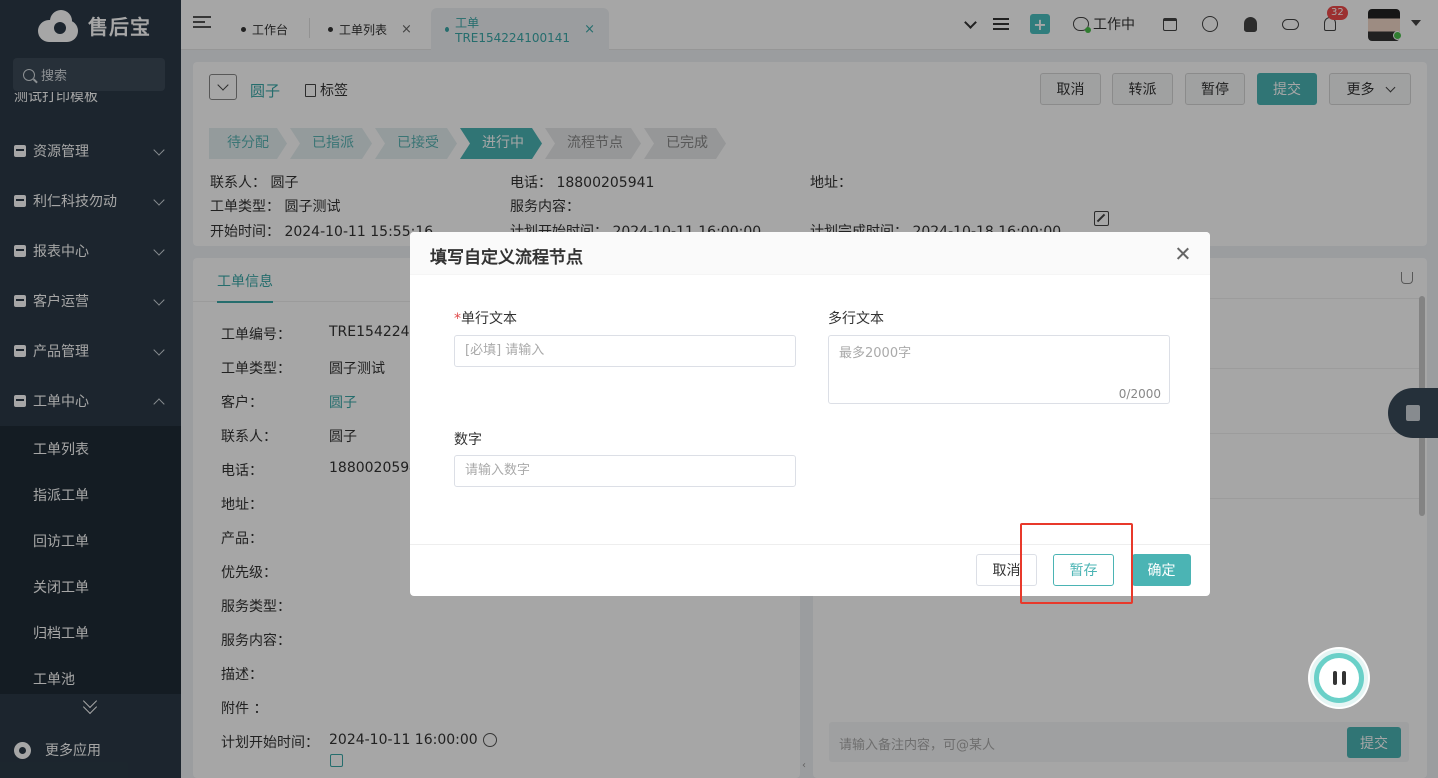 Image resolution: width=1438 pixels, height=778 pixels. I want to click on single-text-input: [必填] 请输入, so click(625, 351).